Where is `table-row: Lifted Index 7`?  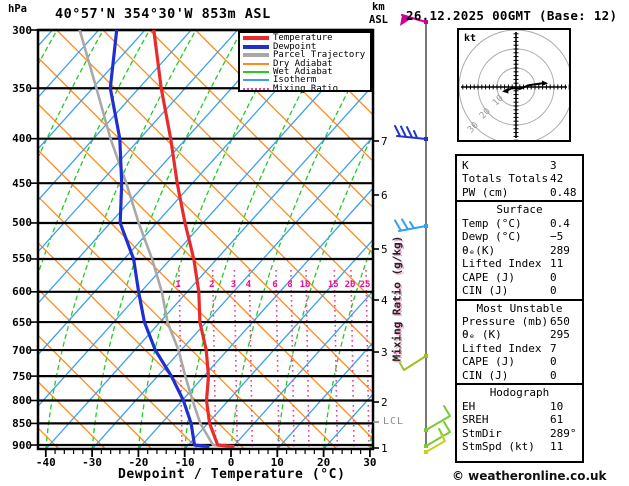
table-row: Lifted Index 7 is located at coordinates (519, 348).